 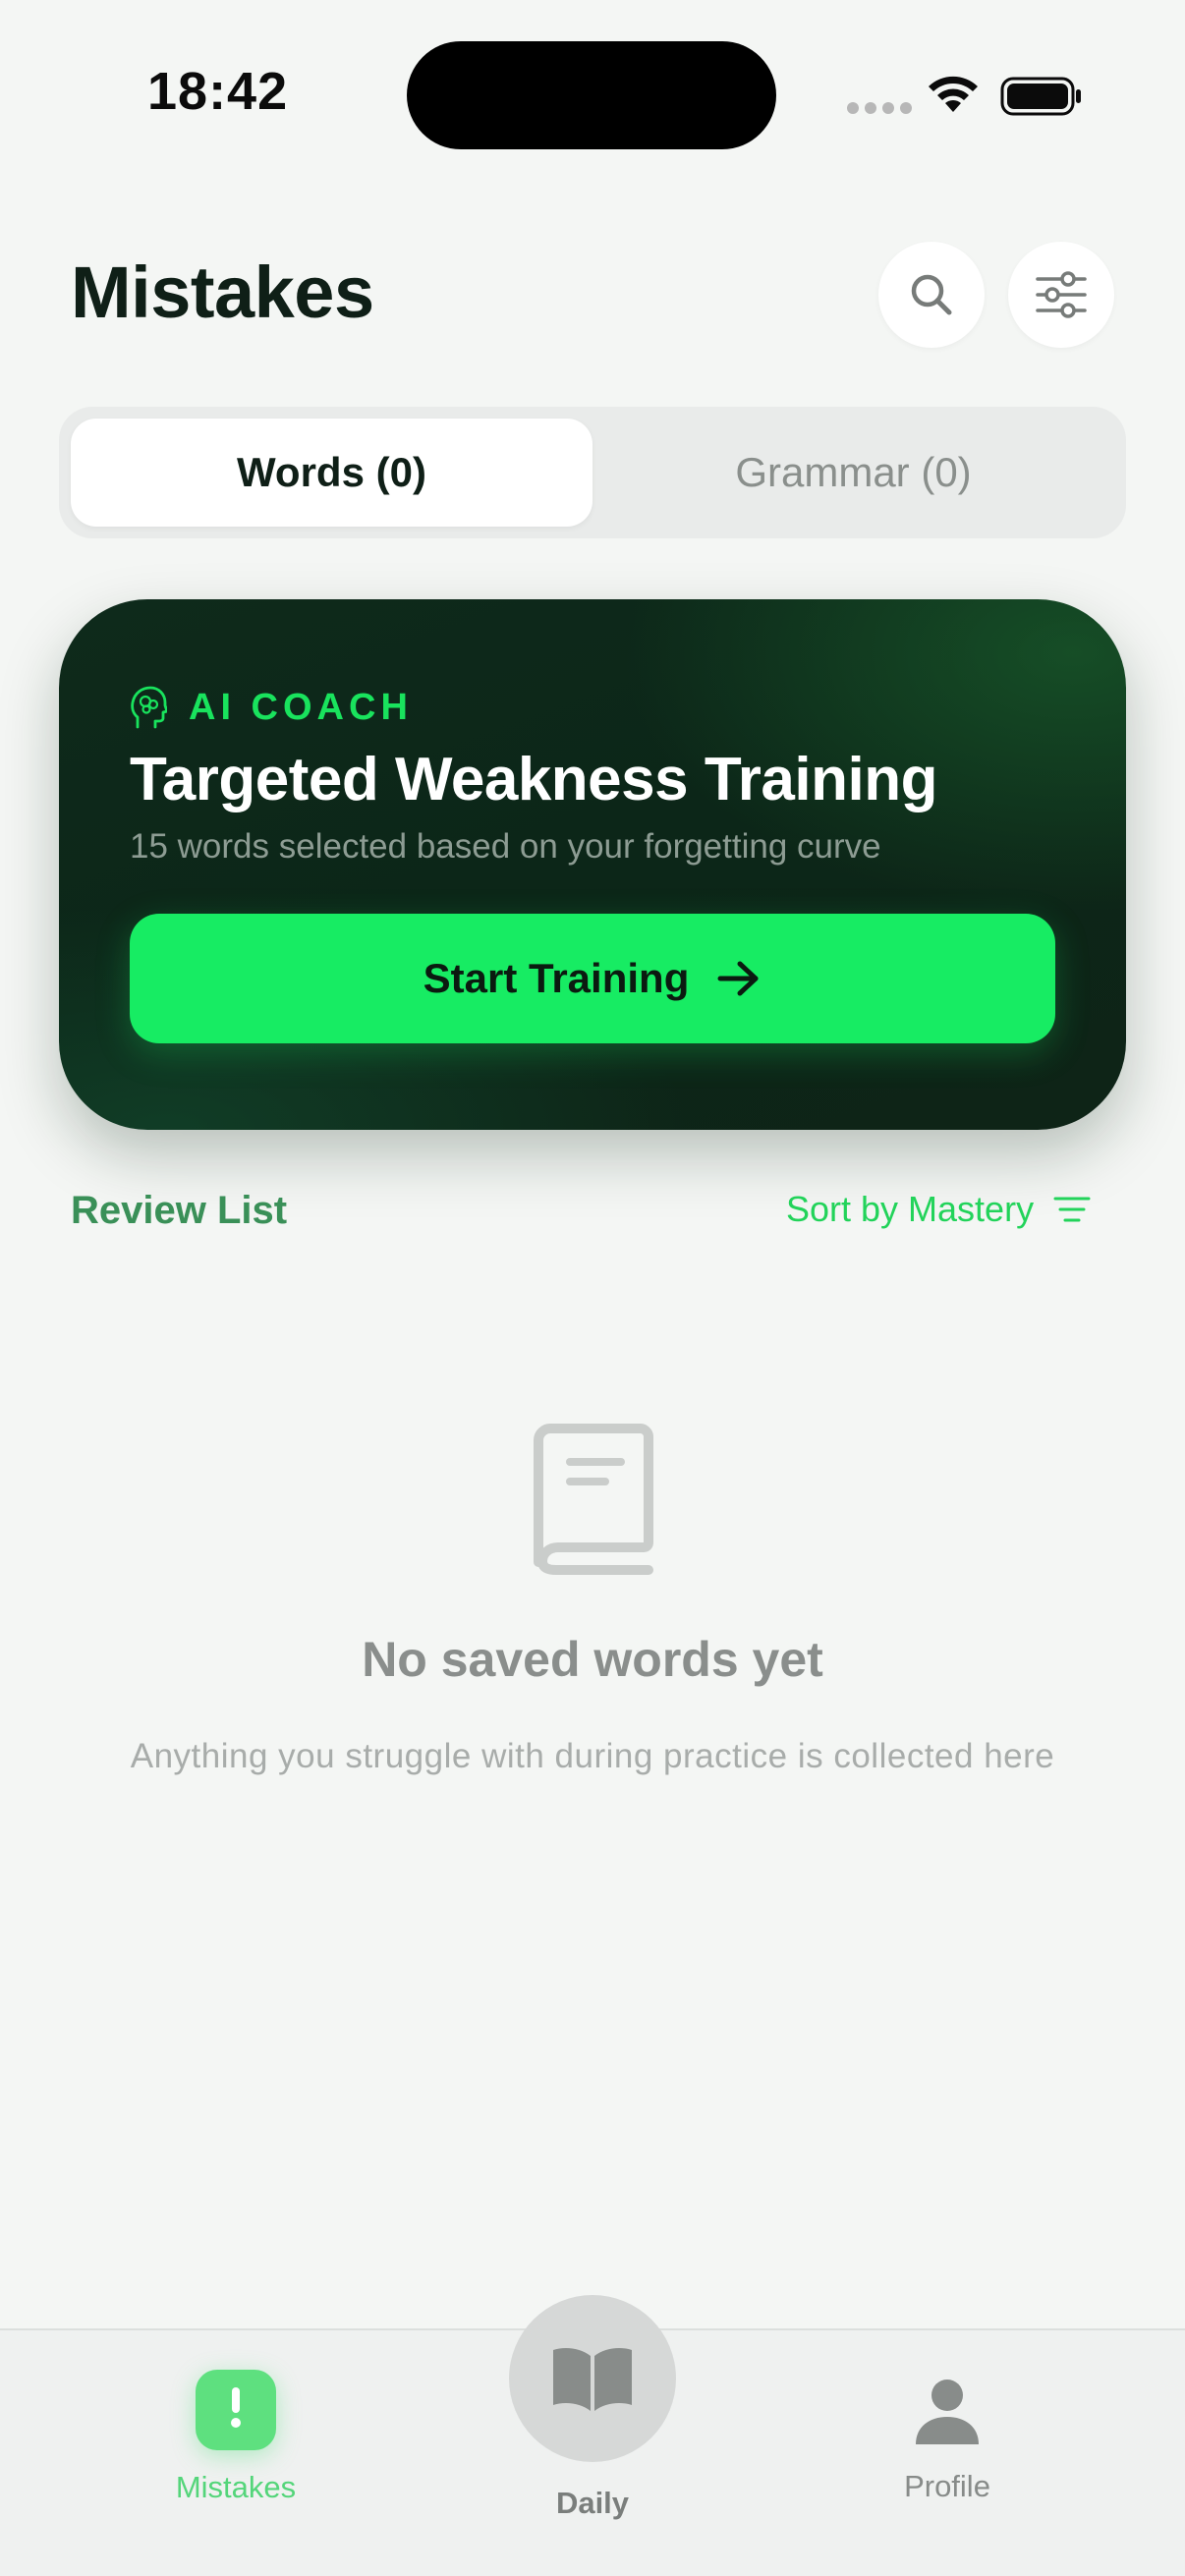 What do you see at coordinates (149, 707) in the screenshot?
I see `brain-head-icon` at bounding box center [149, 707].